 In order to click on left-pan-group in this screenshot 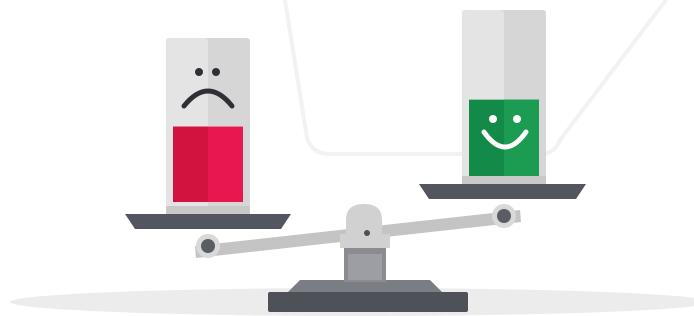, I will do `click(208, 133)`.